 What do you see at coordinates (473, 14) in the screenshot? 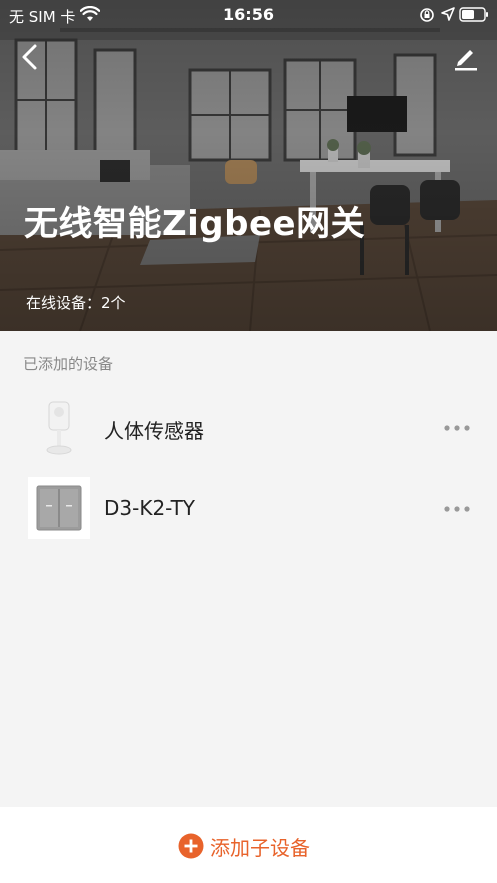
I see `battery-icon` at bounding box center [473, 14].